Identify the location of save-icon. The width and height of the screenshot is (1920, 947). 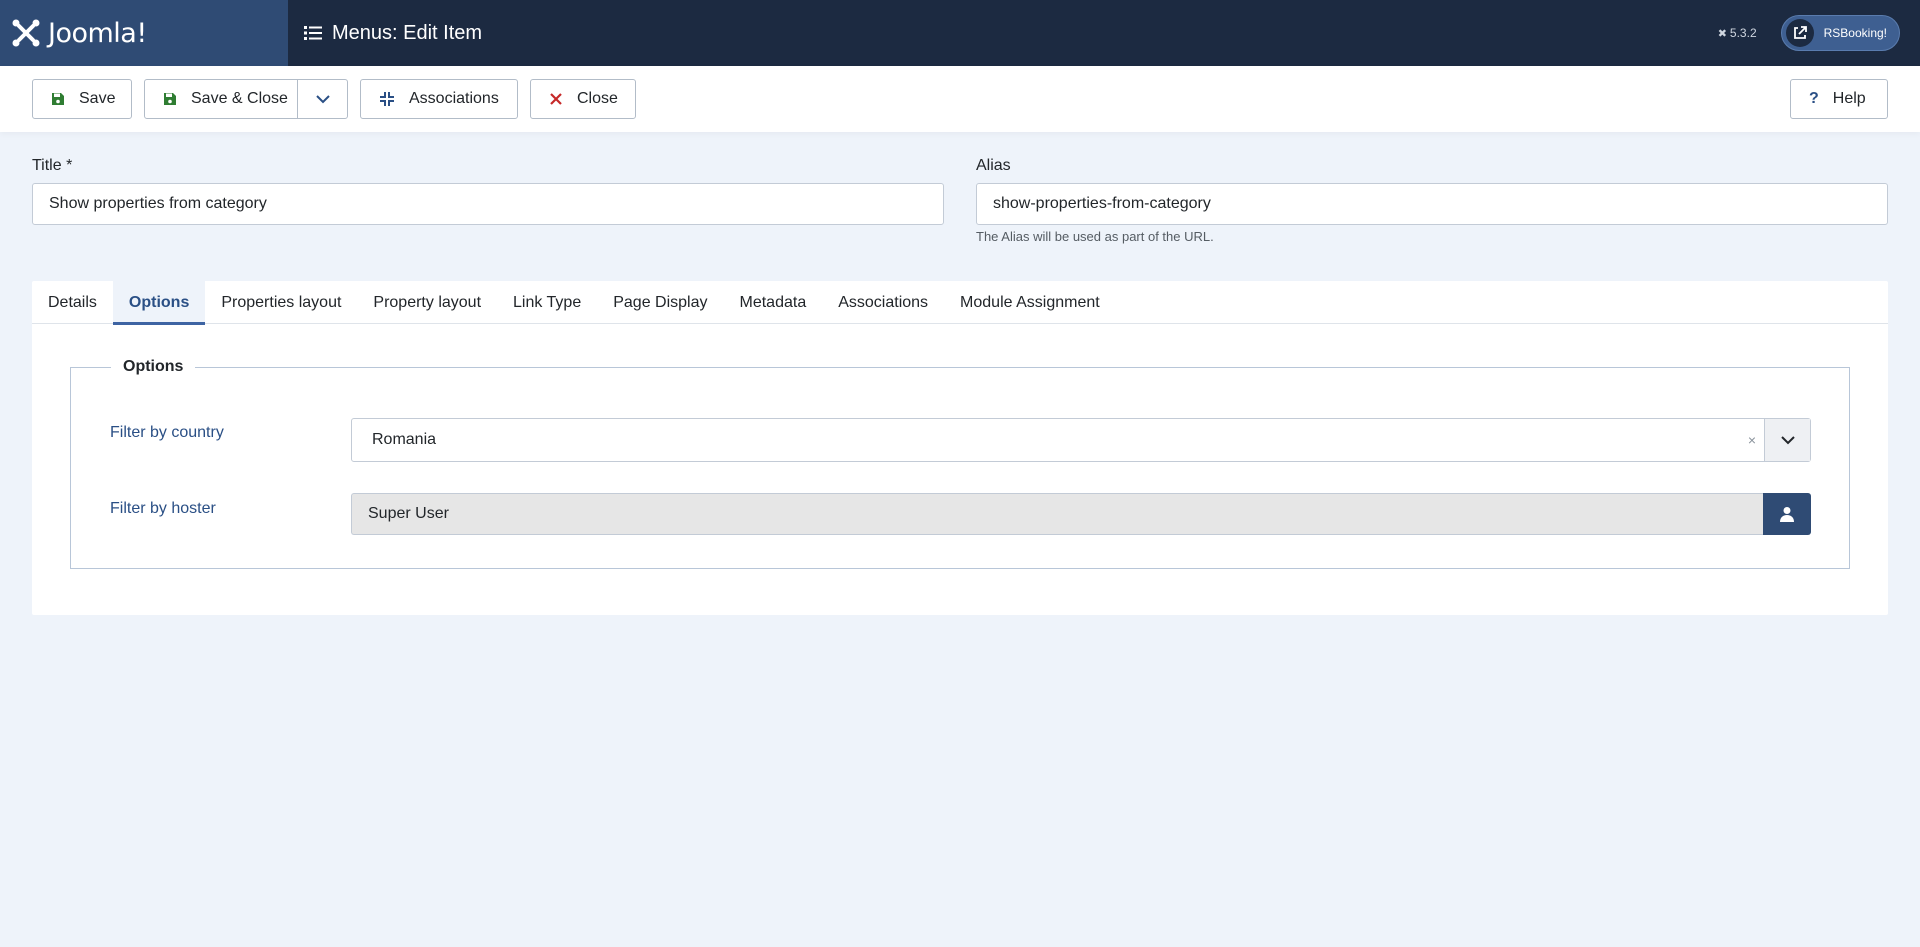
(58, 99).